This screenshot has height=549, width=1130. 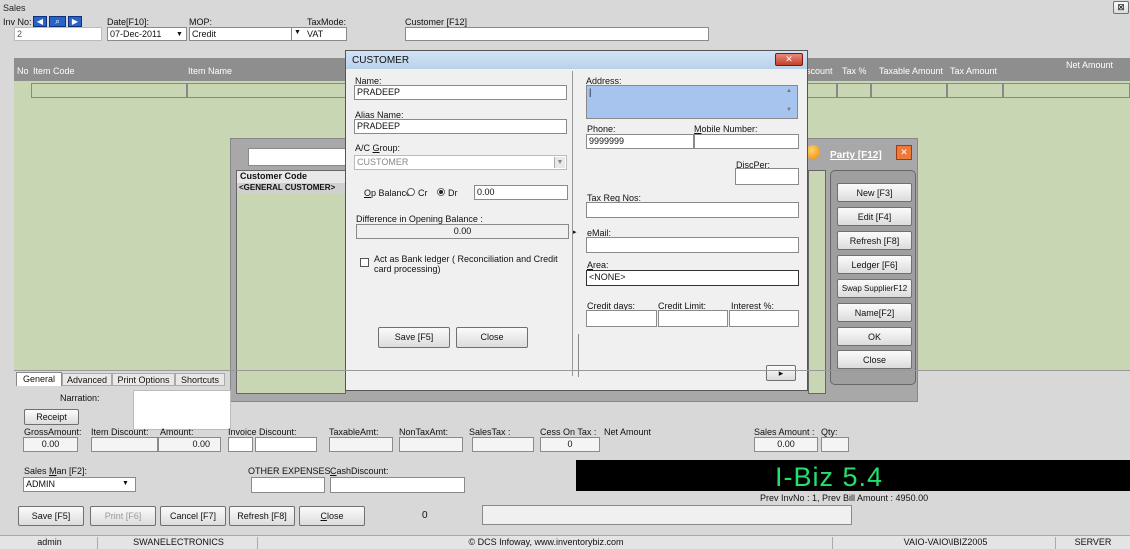 What do you see at coordinates (492, 337) in the screenshot?
I see `dialog-close-text-button: Close` at bounding box center [492, 337].